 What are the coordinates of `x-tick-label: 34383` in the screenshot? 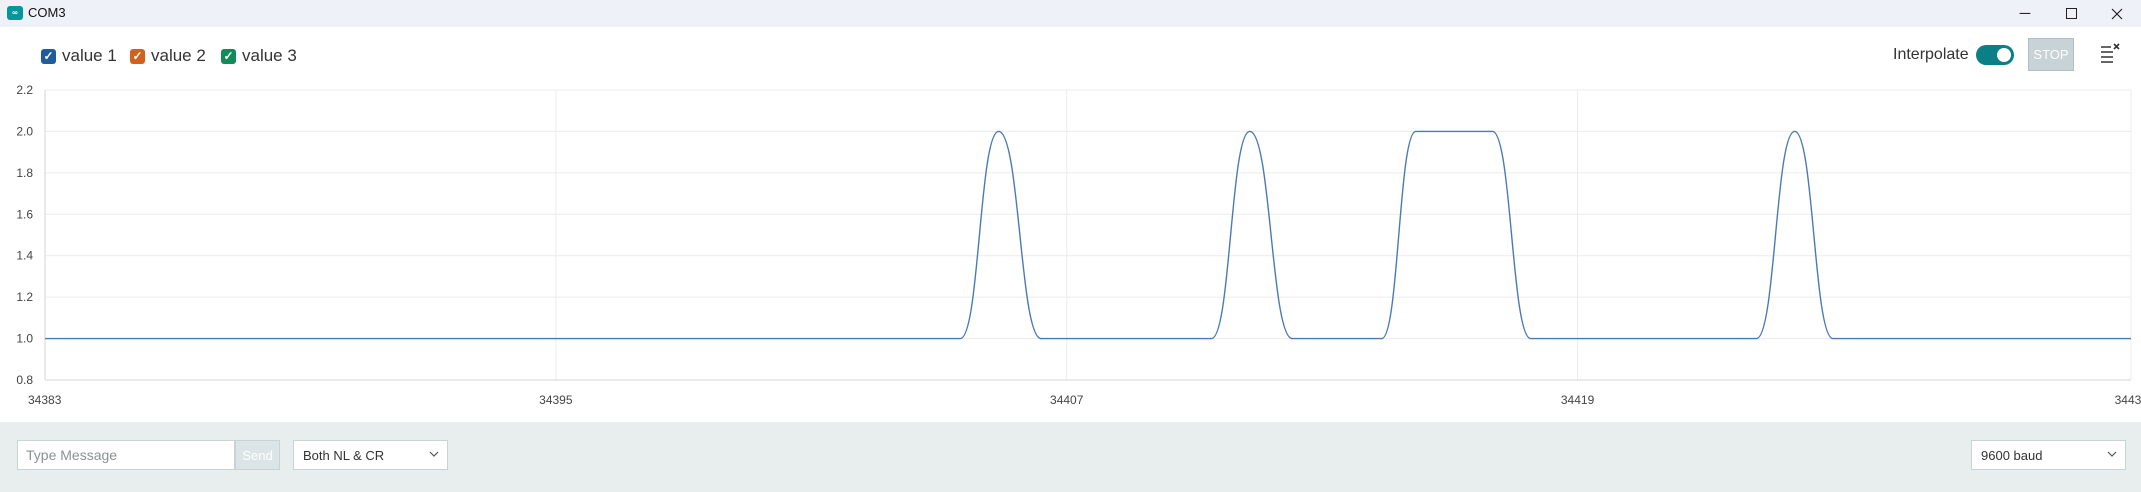 It's located at (45, 400).